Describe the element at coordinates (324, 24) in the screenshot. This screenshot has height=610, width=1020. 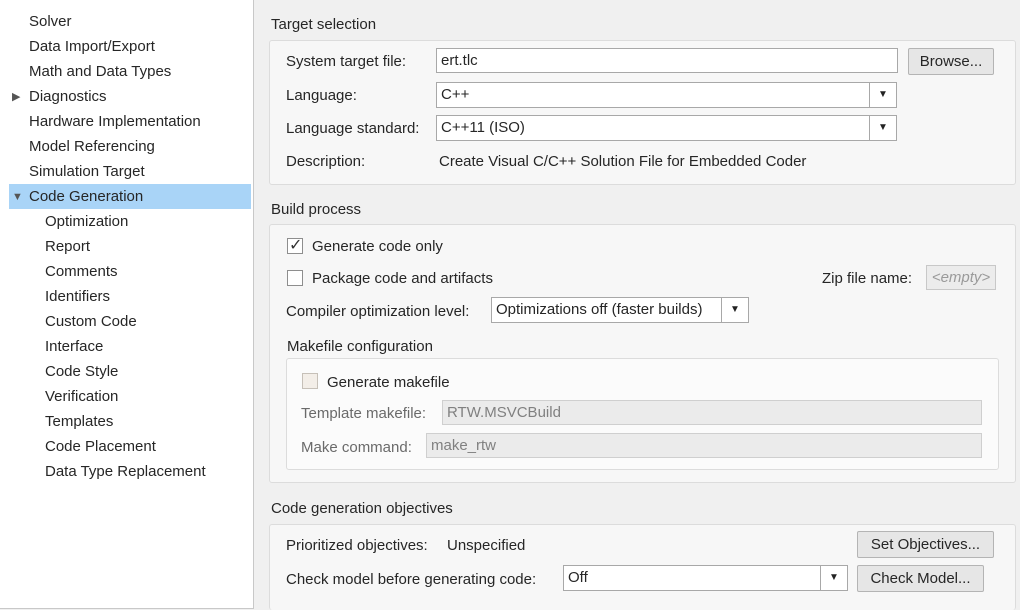
I see `section-title-target-selection: Target selection` at that location.